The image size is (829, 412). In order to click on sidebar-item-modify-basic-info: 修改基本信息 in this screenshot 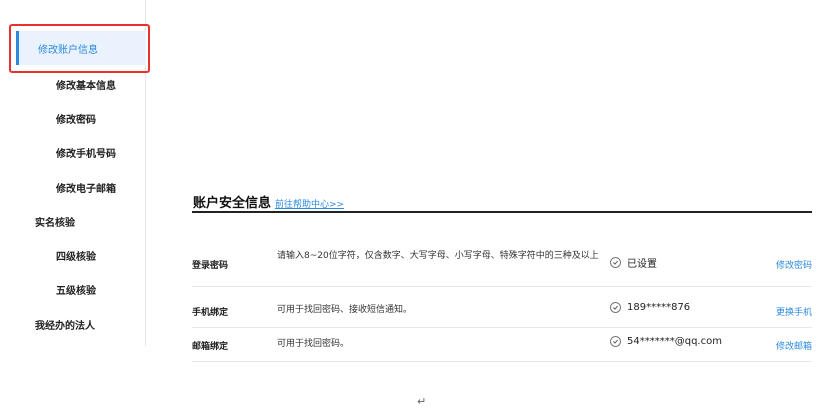, I will do `click(86, 84)`.